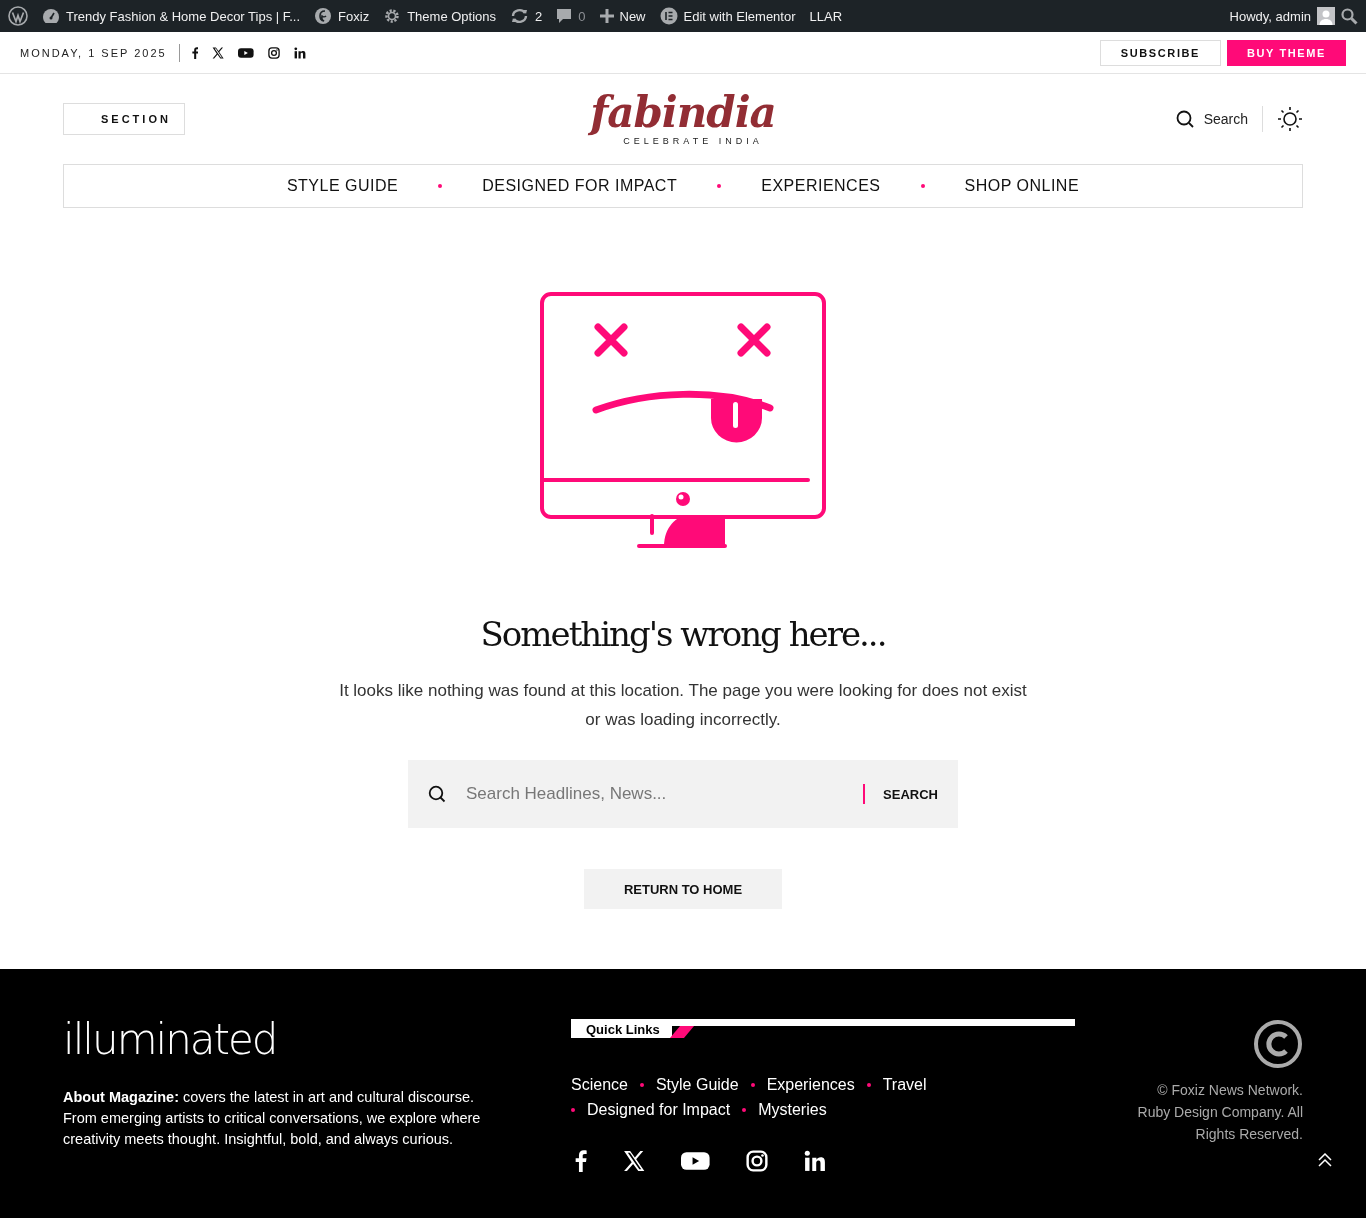 The height and width of the screenshot is (1218, 1366). I want to click on admin-bar-link: Edit with Elementor, so click(739, 16).